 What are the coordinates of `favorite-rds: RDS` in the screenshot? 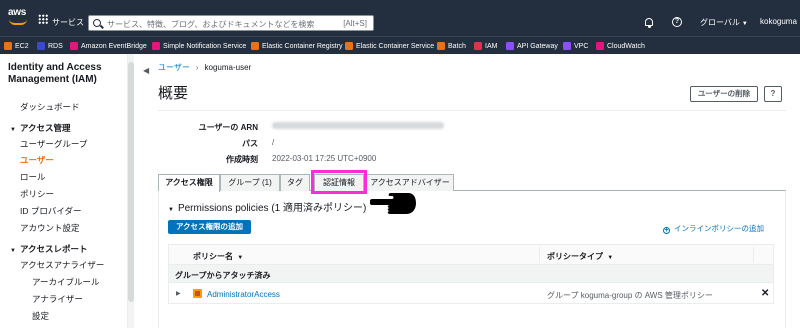 It's located at (50, 46).